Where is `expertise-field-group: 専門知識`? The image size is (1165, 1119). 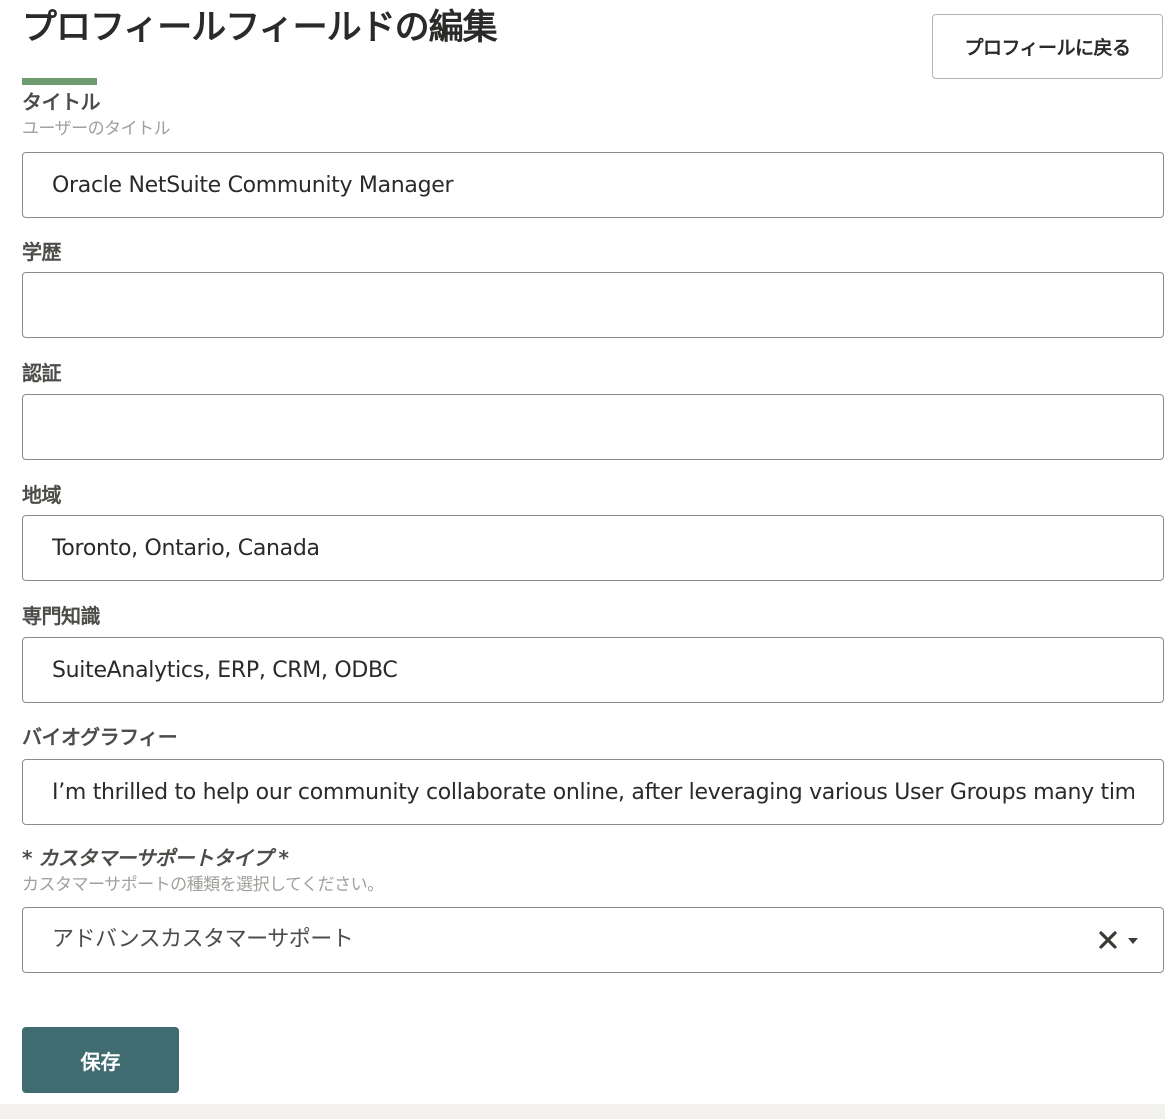
expertise-field-group: 専門知識 is located at coordinates (593, 616).